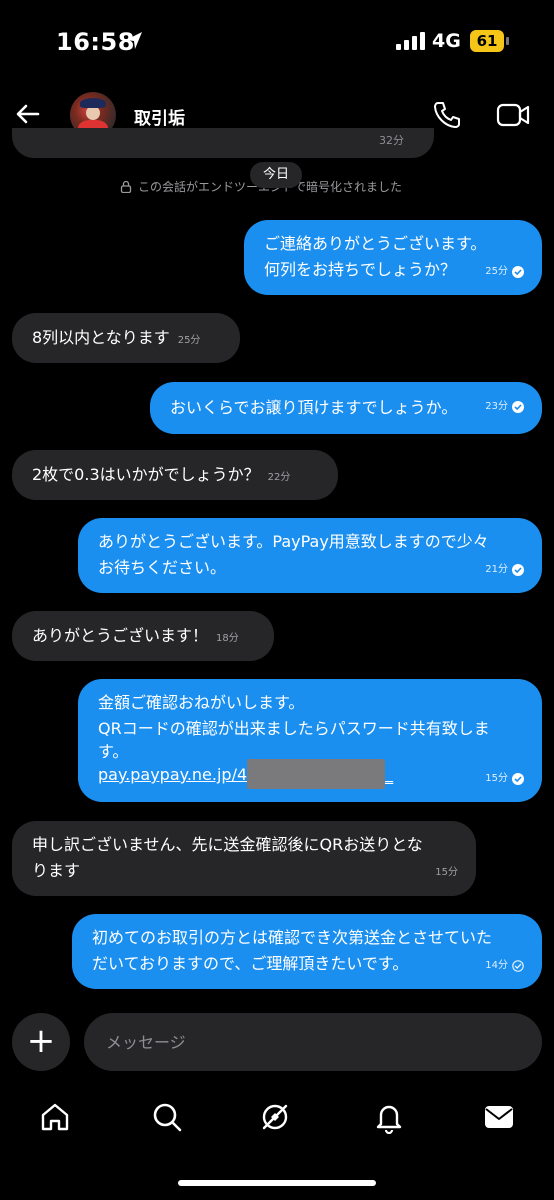 Image resolution: width=554 pixels, height=1200 pixels. What do you see at coordinates (276, 175) in the screenshot?
I see `date-separator: 今日` at bounding box center [276, 175].